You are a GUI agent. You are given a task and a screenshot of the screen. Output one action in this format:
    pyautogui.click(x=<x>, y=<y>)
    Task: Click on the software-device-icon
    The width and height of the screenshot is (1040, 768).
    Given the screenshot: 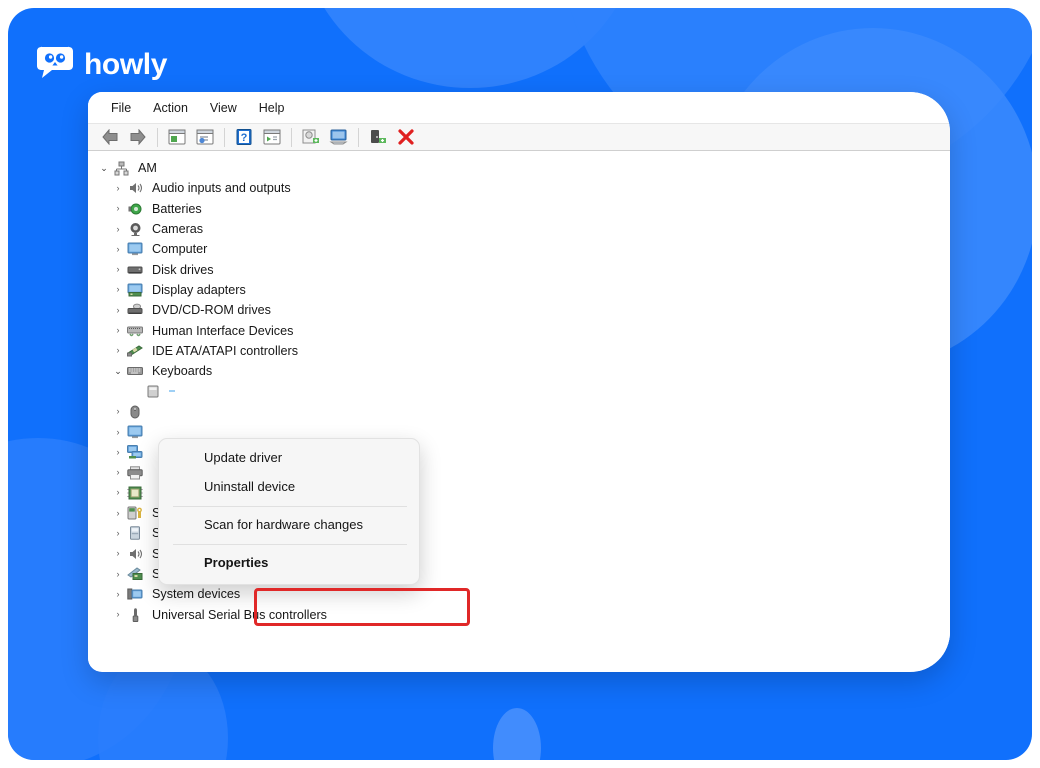 What is the action you would take?
    pyautogui.click(x=135, y=533)
    